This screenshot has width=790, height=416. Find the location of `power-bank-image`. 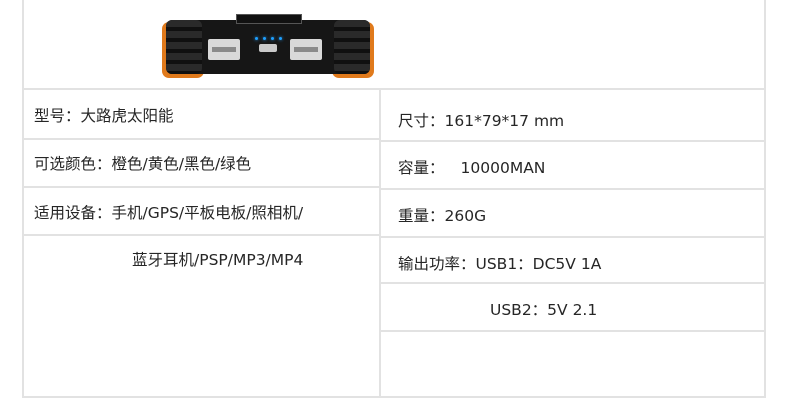

power-bank-image is located at coordinates (268, 46).